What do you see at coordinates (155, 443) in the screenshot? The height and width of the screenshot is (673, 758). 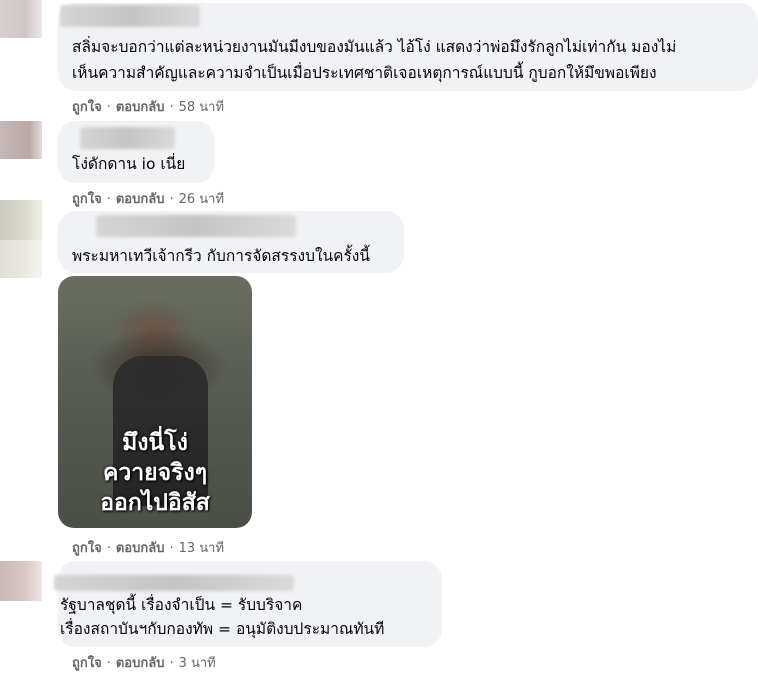 I see `image-caption-line: มึงนี่โง่` at bounding box center [155, 443].